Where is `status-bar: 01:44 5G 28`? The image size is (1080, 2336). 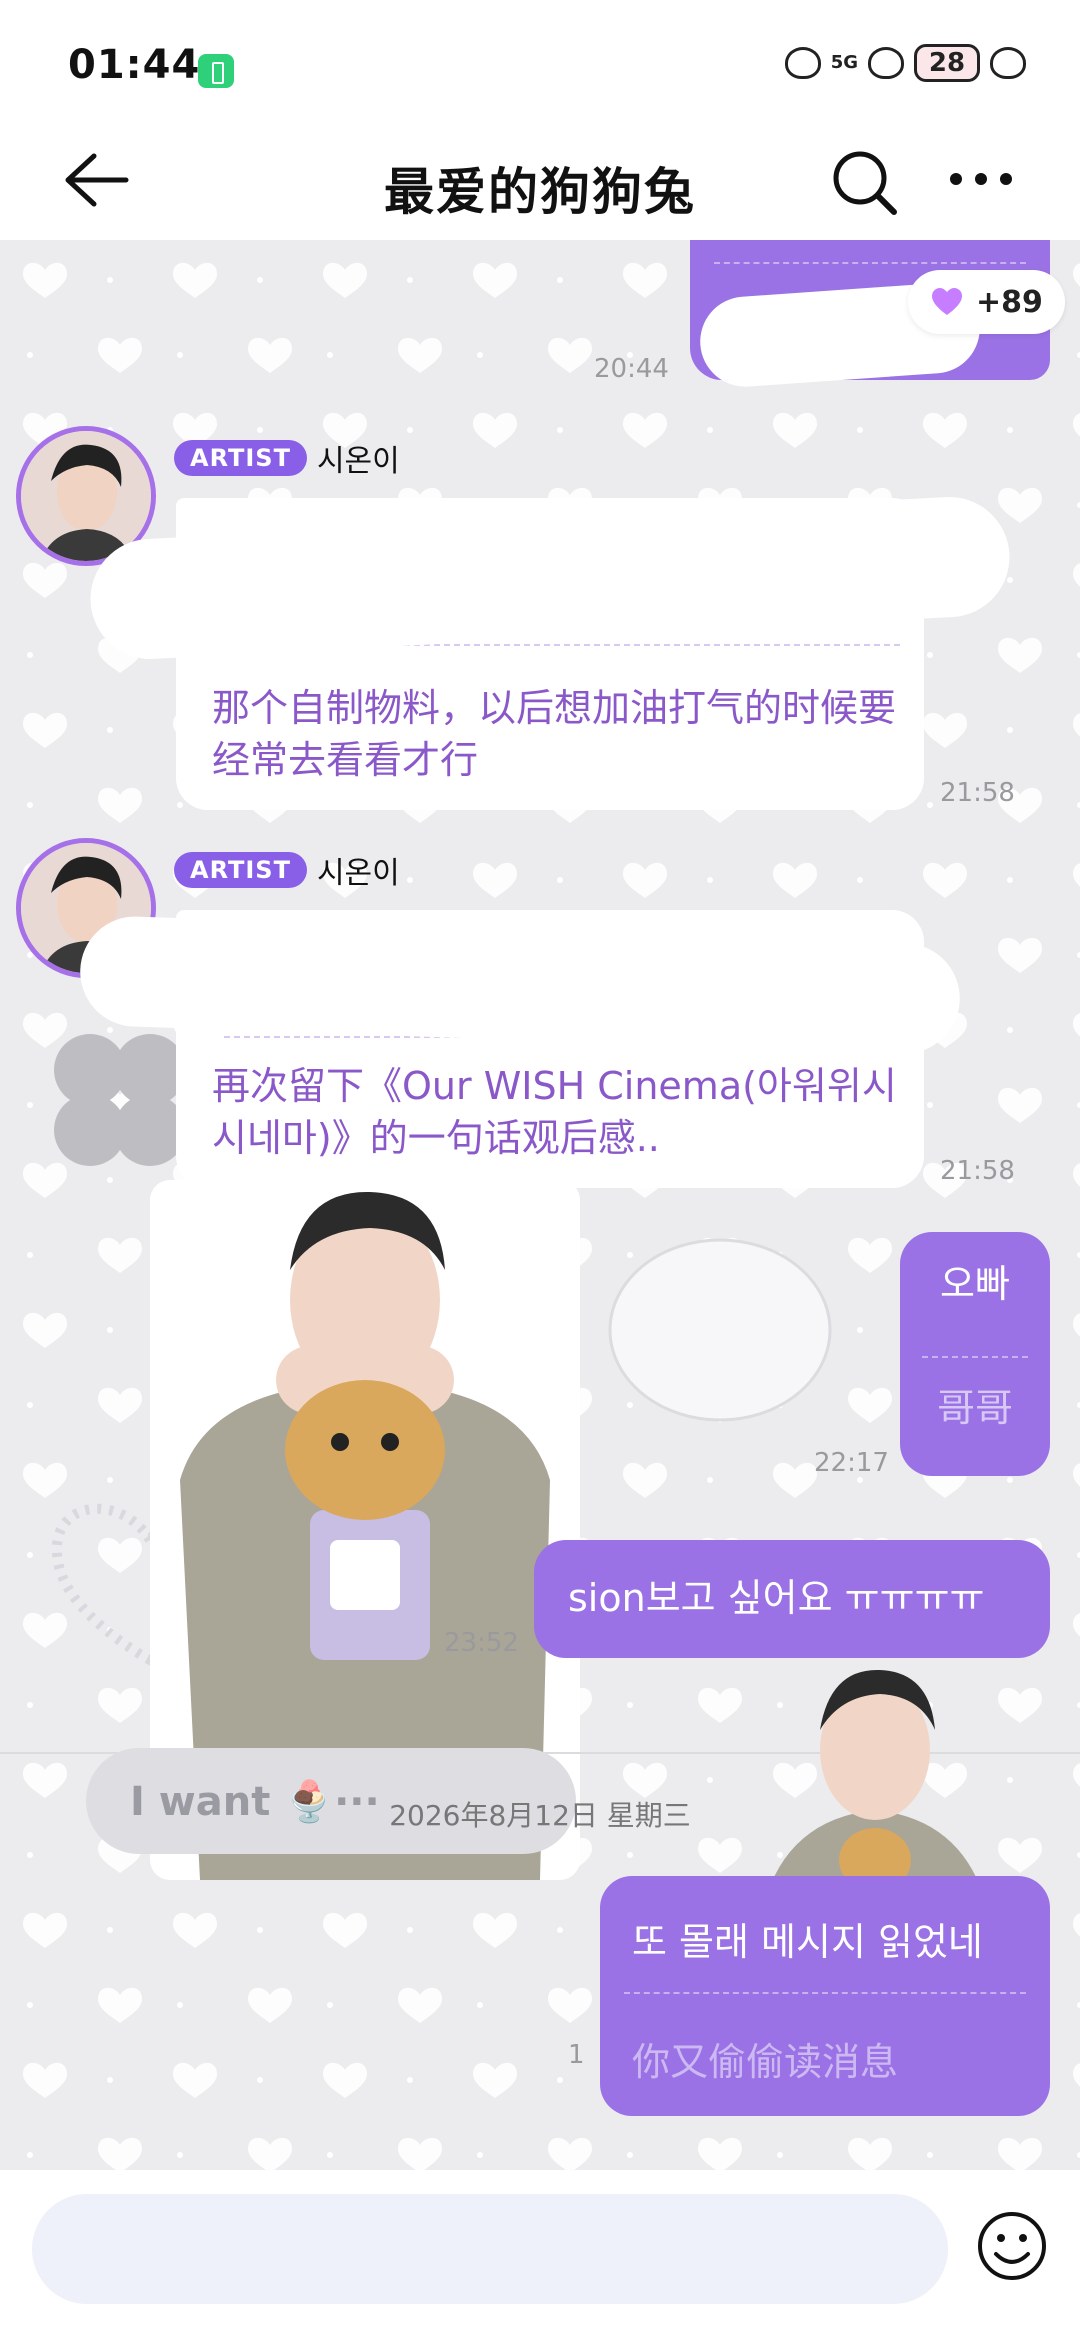
status-bar: 01:44 5G 28 is located at coordinates (540, 60).